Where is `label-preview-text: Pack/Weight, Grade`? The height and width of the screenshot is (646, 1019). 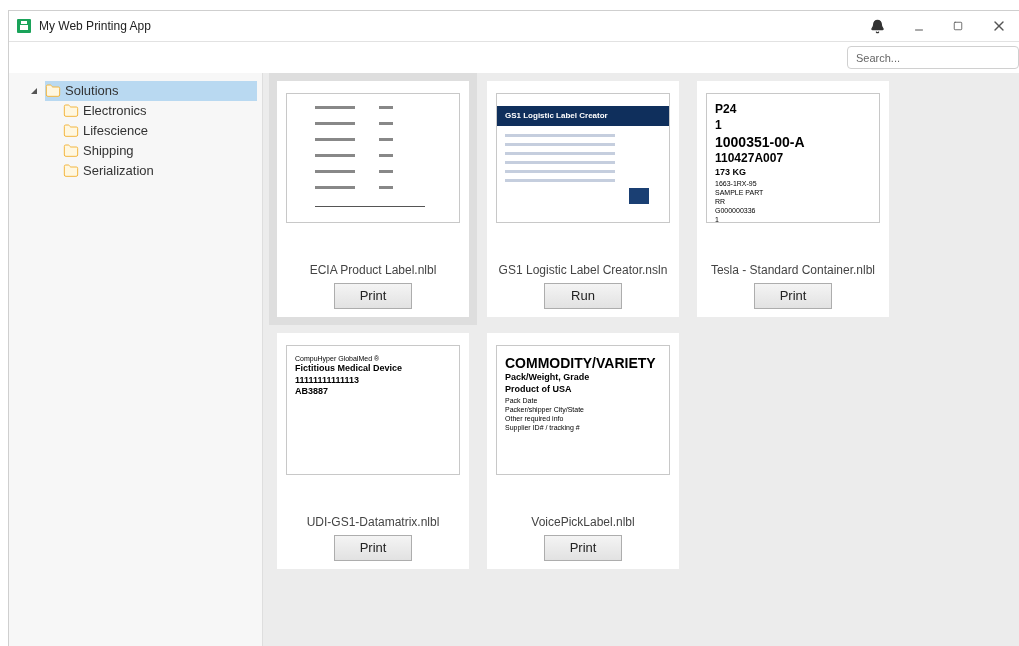 label-preview-text: Pack/Weight, Grade is located at coordinates (548, 378).